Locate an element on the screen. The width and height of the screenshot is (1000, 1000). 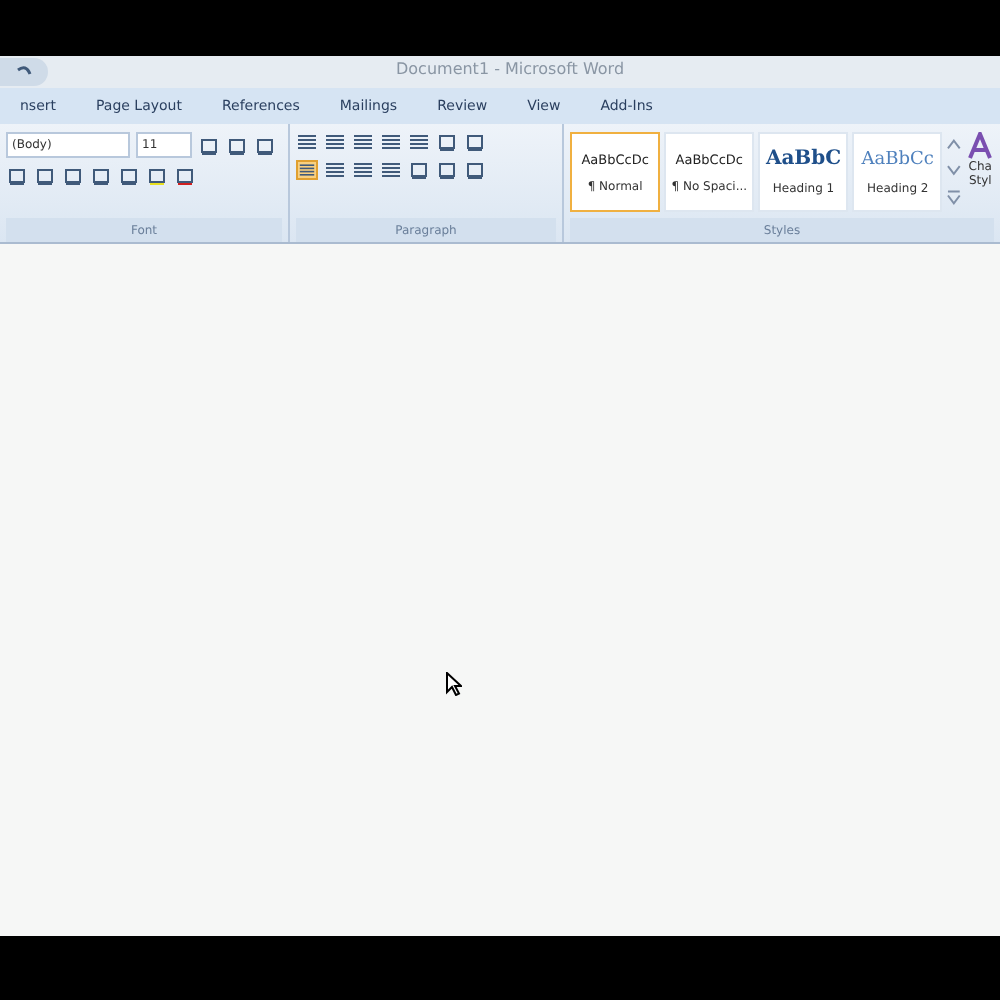
change-styles-icon is located at coordinates (980, 146).